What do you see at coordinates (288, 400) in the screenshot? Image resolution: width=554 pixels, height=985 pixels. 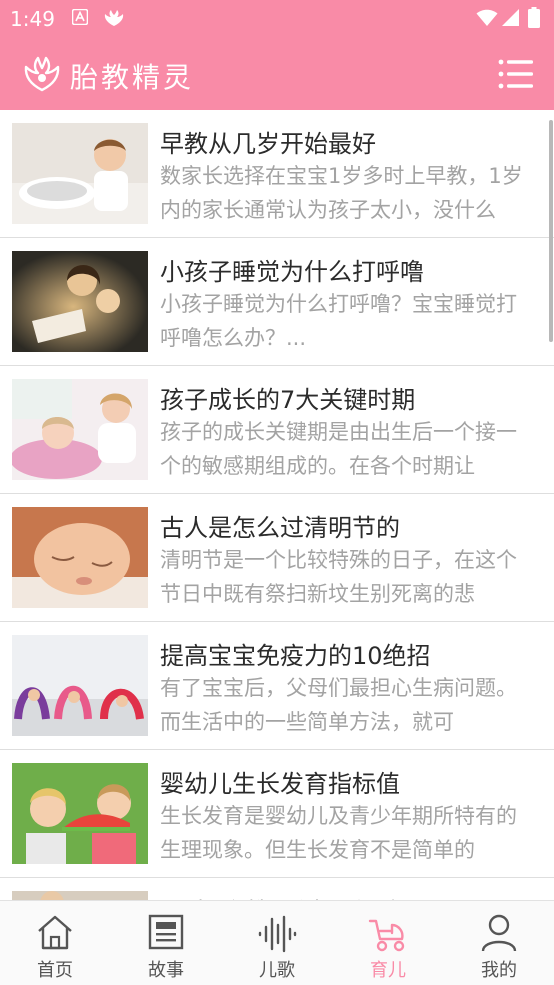 I see `article-title: 孩子成长的7大关键时期` at bounding box center [288, 400].